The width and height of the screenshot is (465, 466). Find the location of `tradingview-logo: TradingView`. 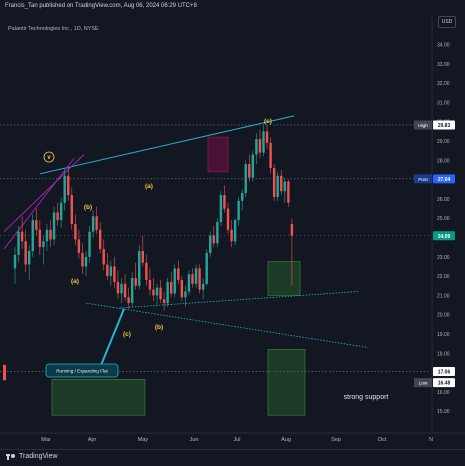

tradingview-logo: TradingView is located at coordinates (32, 456).